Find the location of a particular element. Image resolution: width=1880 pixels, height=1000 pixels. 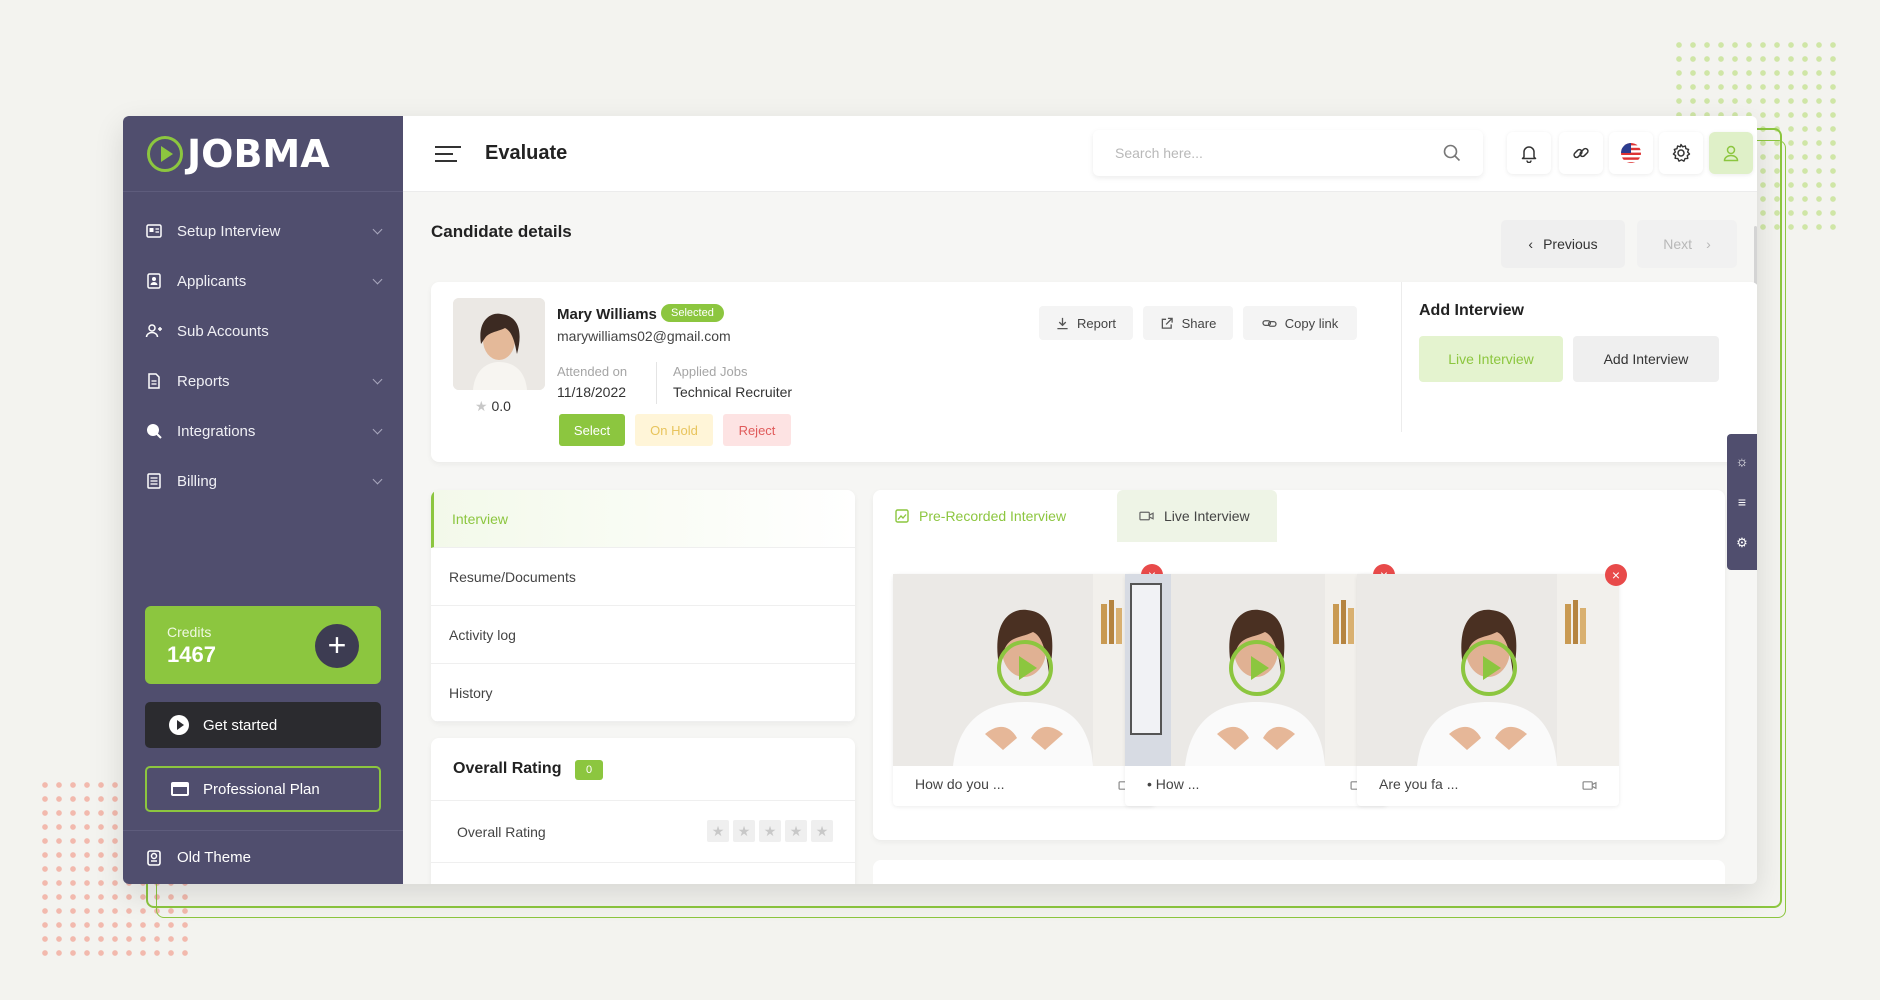

camera-icon is located at coordinates (1146, 516).